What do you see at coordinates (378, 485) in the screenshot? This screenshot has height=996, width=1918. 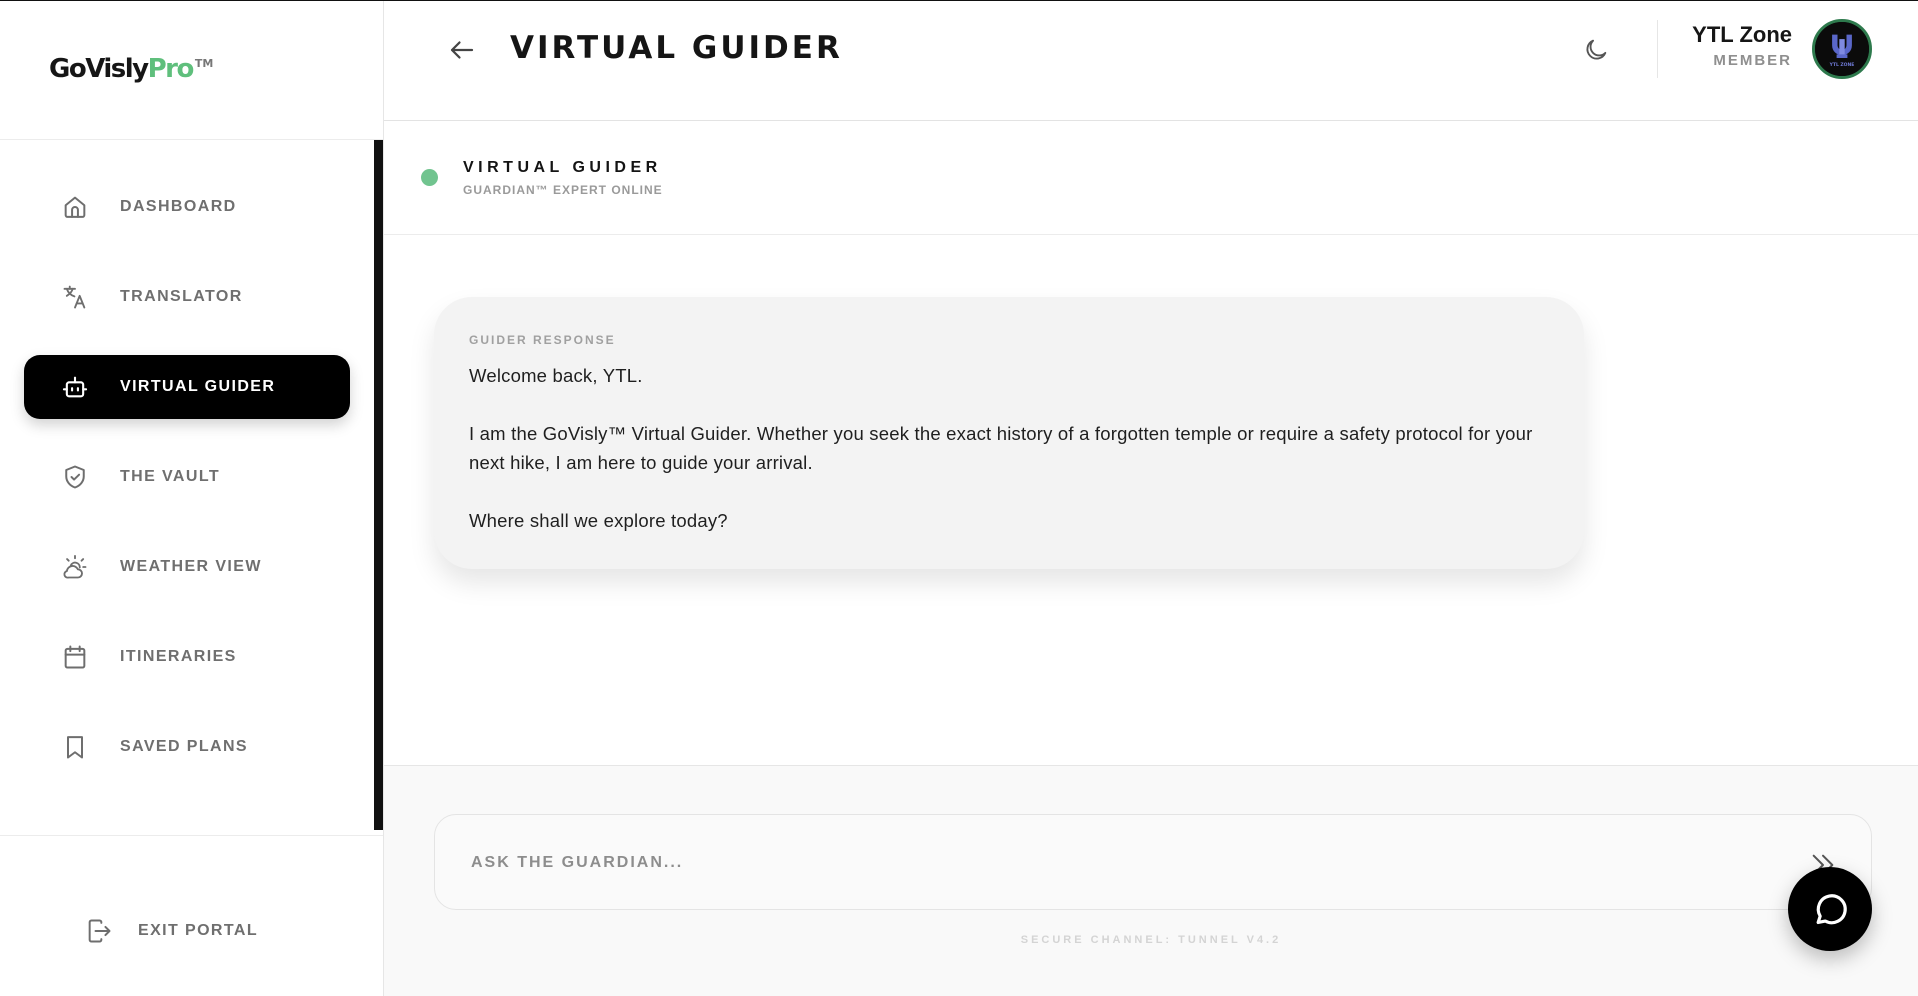 I see `sidebar-scrollbar` at bounding box center [378, 485].